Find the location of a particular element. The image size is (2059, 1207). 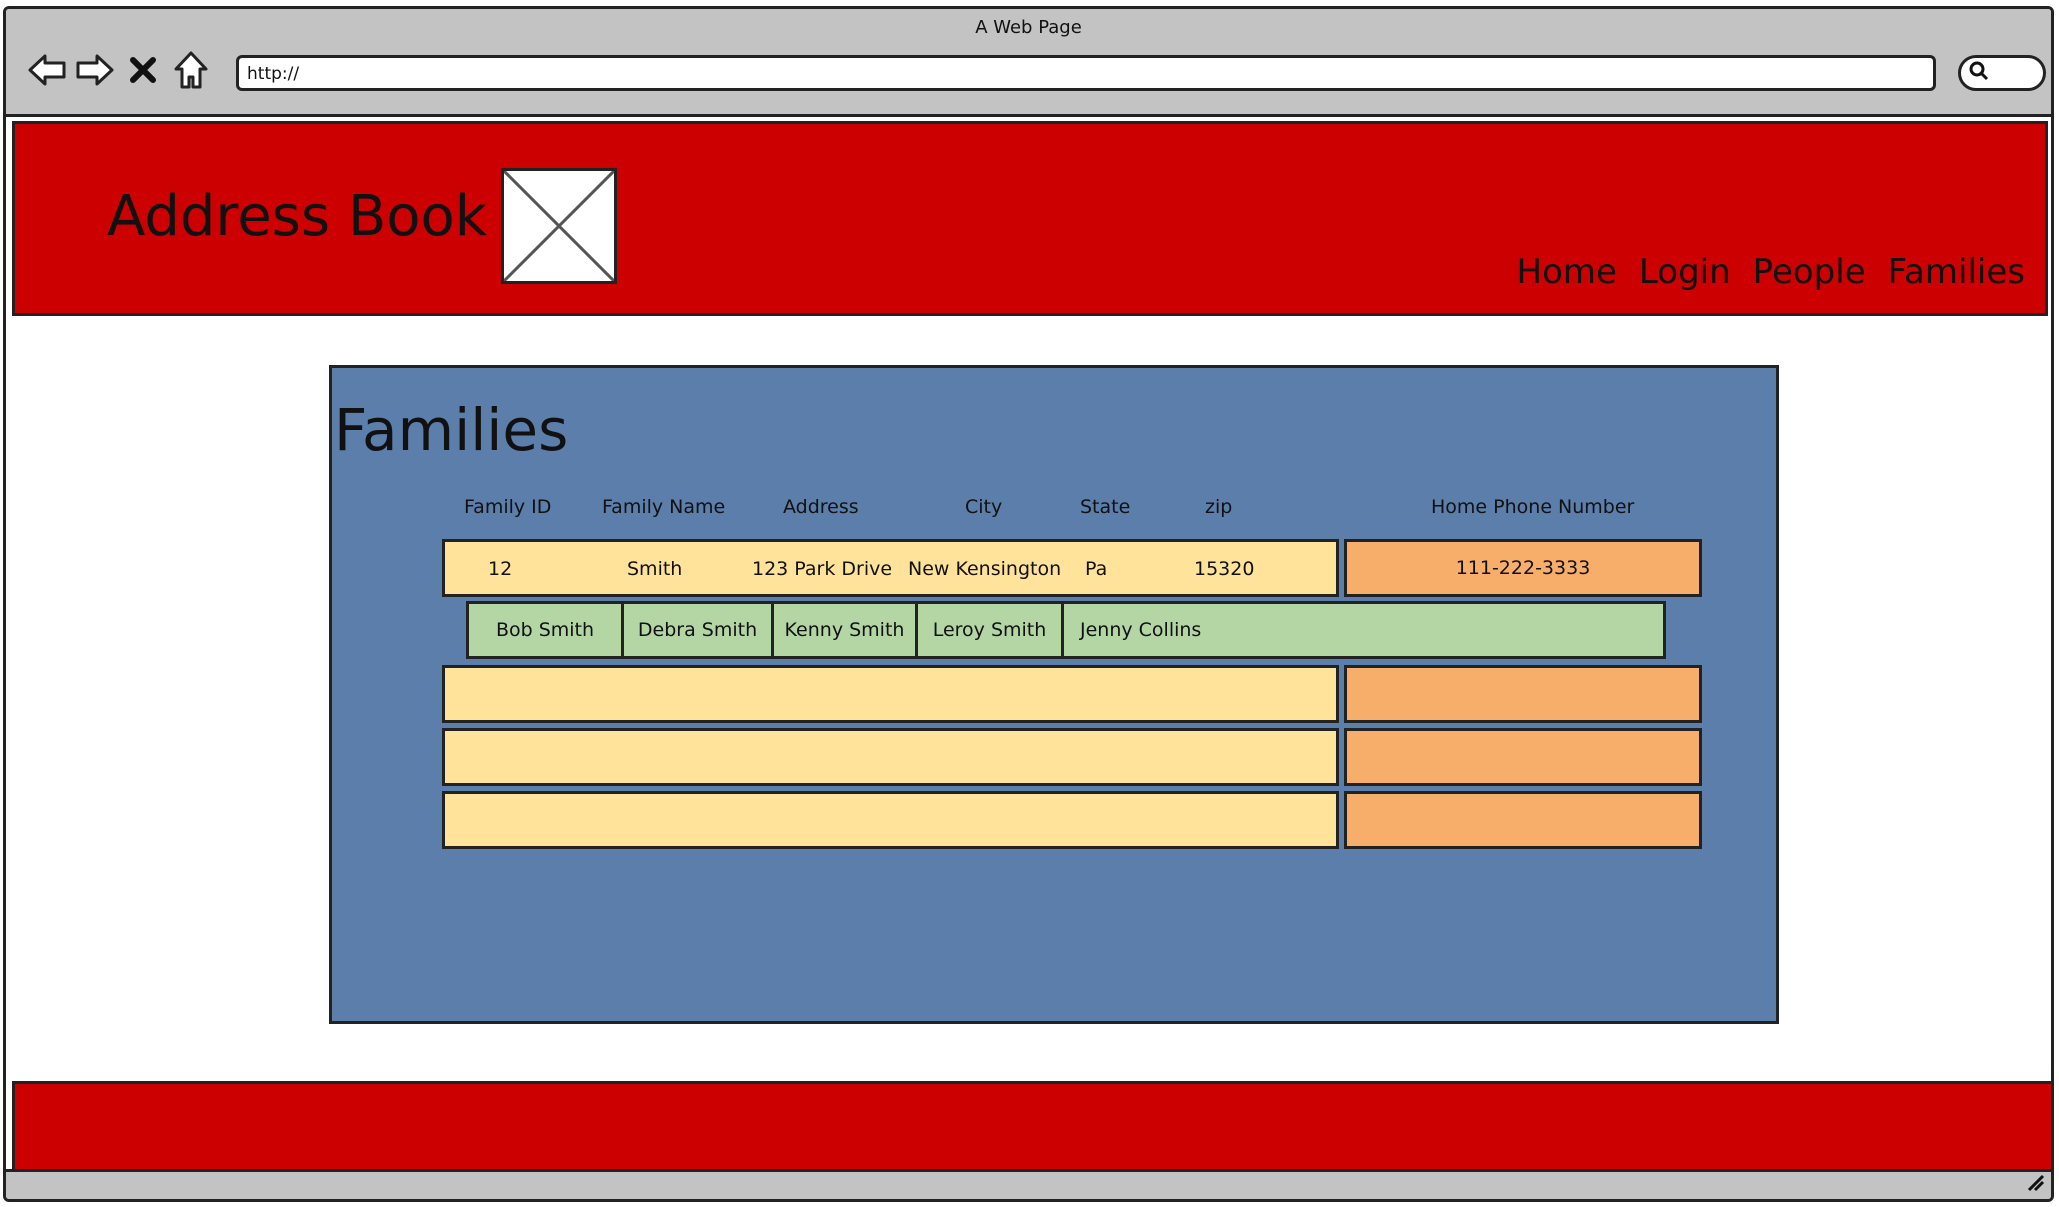

zip-cell: 15320 is located at coordinates (1224, 569).